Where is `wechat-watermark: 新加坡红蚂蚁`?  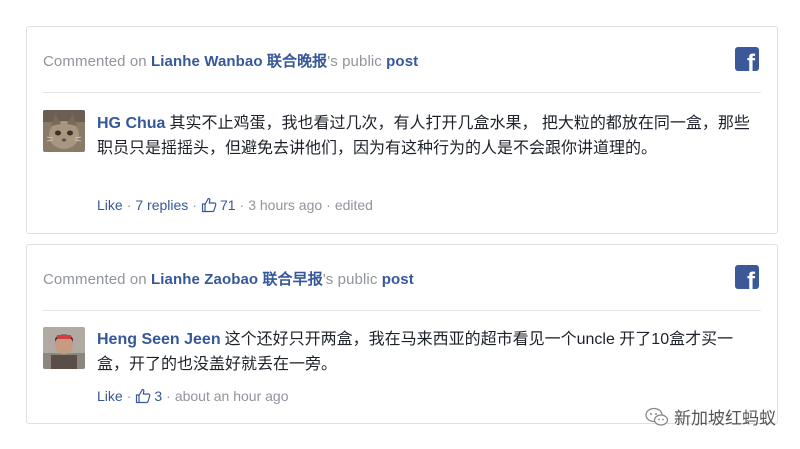 wechat-watermark: 新加坡红蚂蚁 is located at coordinates (710, 416).